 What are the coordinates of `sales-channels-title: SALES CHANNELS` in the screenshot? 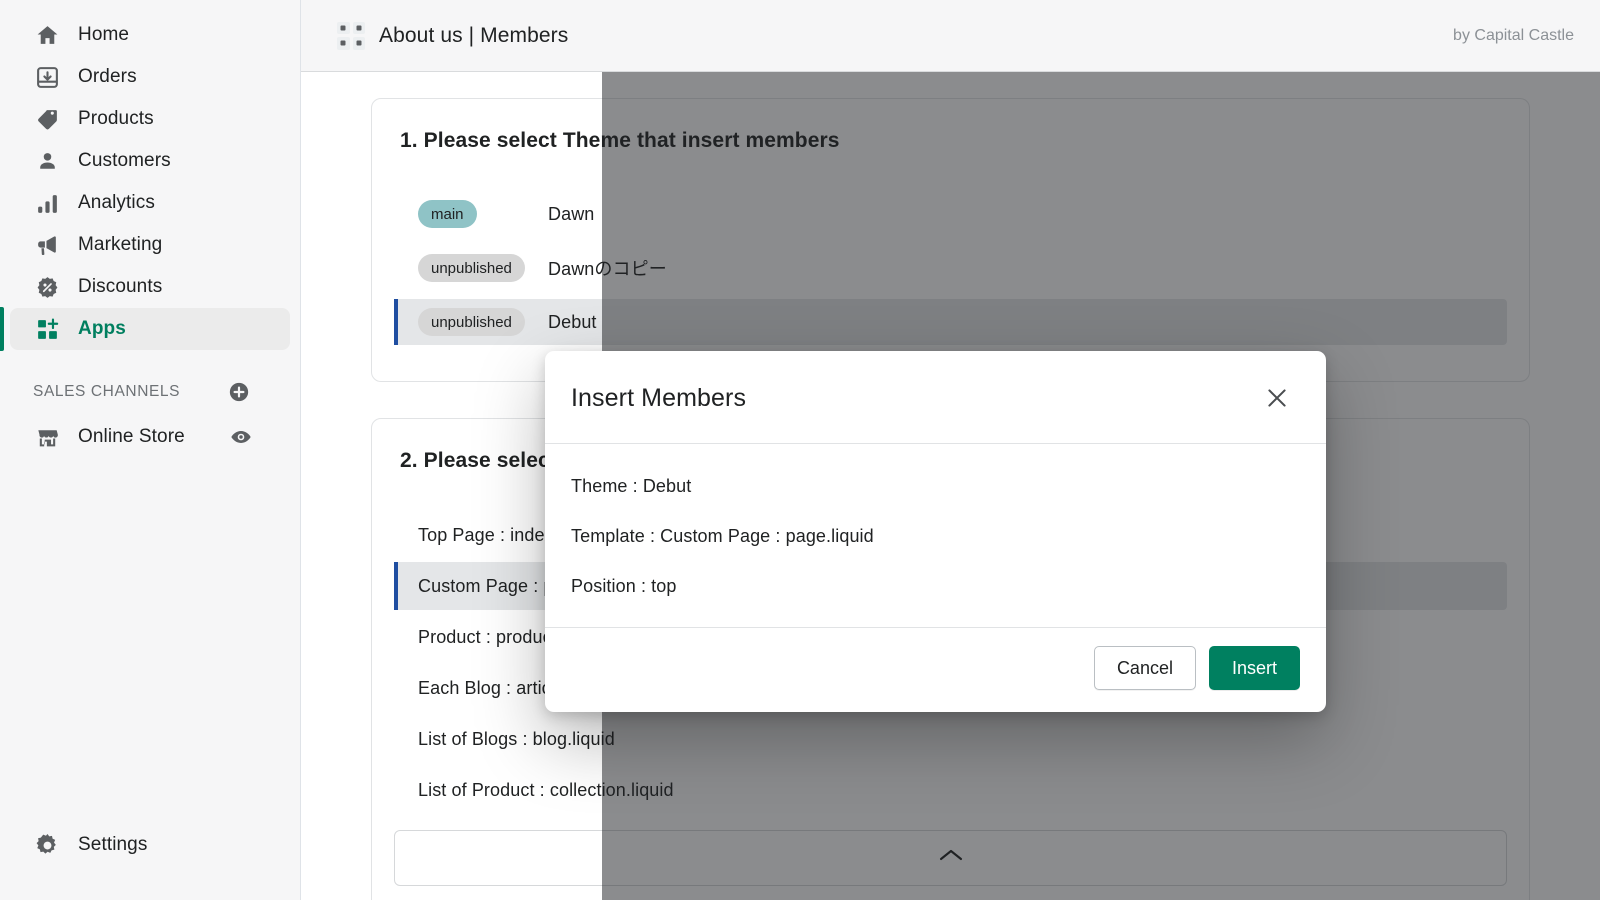 It's located at (107, 391).